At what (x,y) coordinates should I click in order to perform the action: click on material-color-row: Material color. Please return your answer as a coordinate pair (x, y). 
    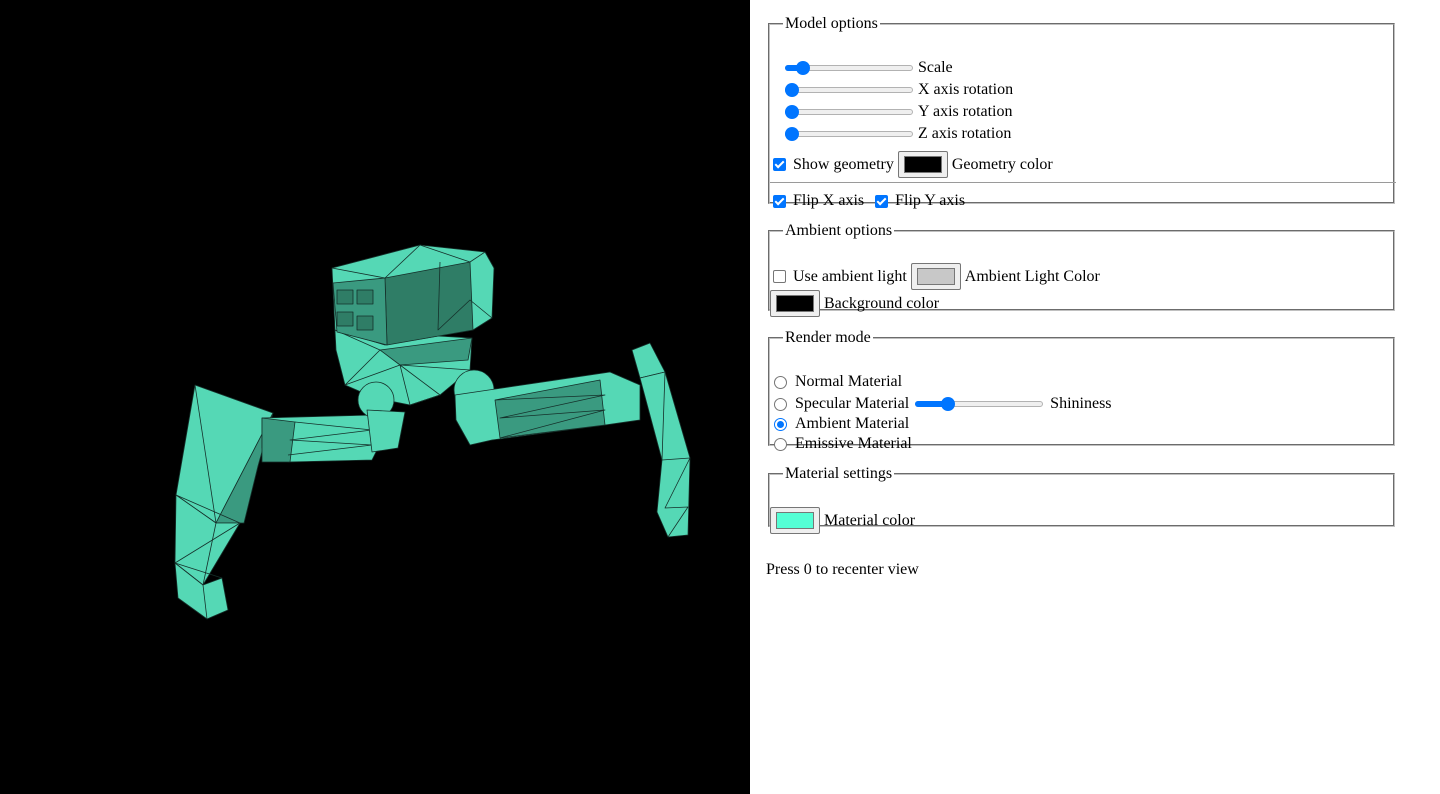
    Looking at the image, I should click on (842, 520).